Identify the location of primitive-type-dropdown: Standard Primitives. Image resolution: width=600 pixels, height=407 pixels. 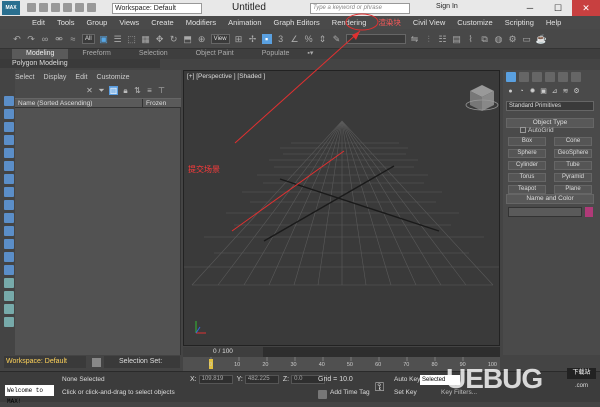
(550, 106).